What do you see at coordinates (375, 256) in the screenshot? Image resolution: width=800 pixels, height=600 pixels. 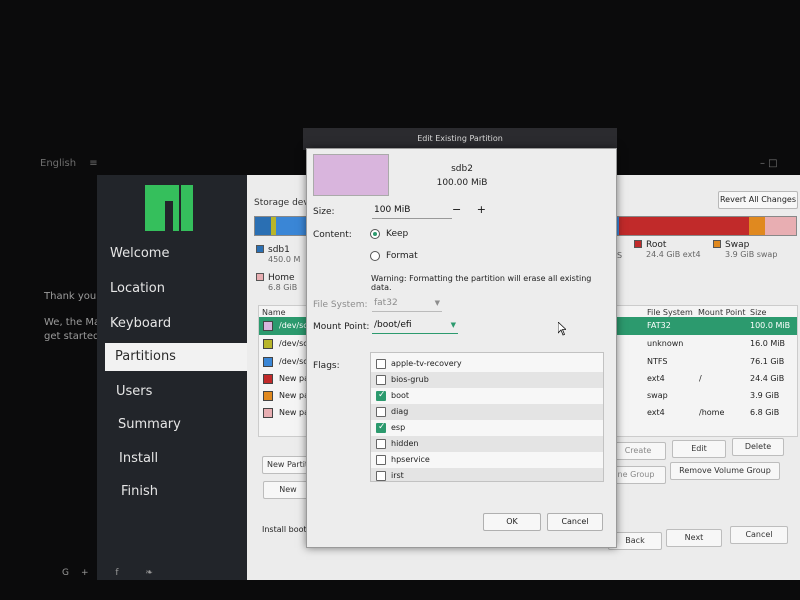 I see `format-radio` at bounding box center [375, 256].